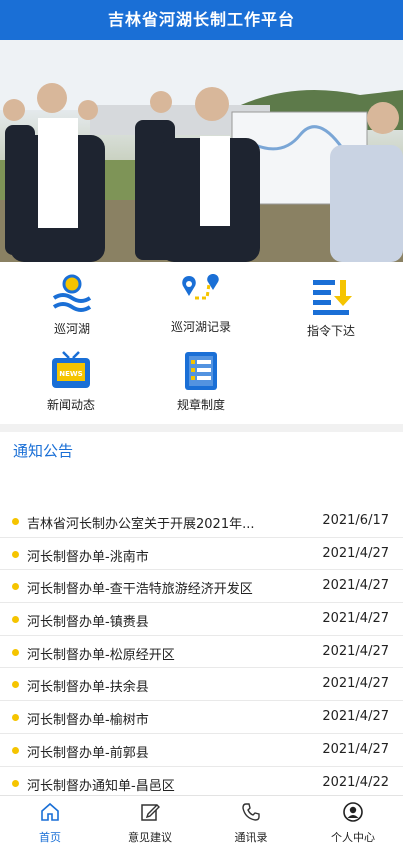 Image resolution: width=403 pixels, height=850 pixels. What do you see at coordinates (201, 428) in the screenshot?
I see `section-divider` at bounding box center [201, 428].